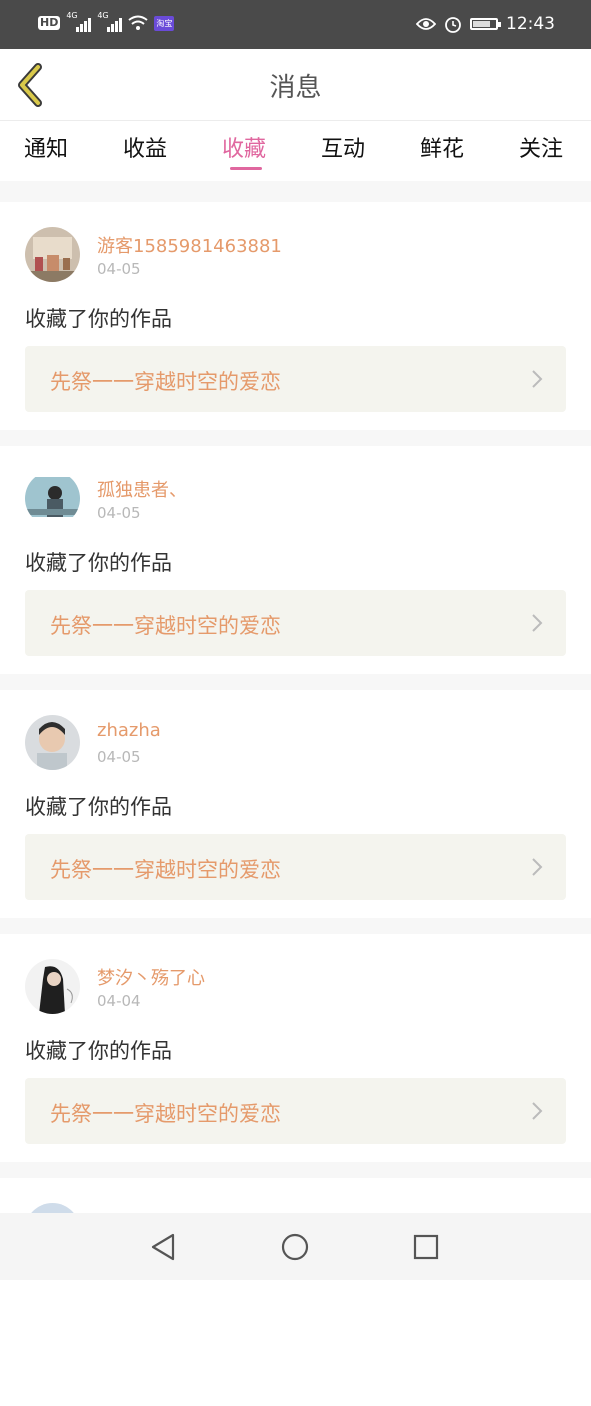  What do you see at coordinates (145, 147) in the screenshot?
I see `tab-earnings: 收益` at bounding box center [145, 147].